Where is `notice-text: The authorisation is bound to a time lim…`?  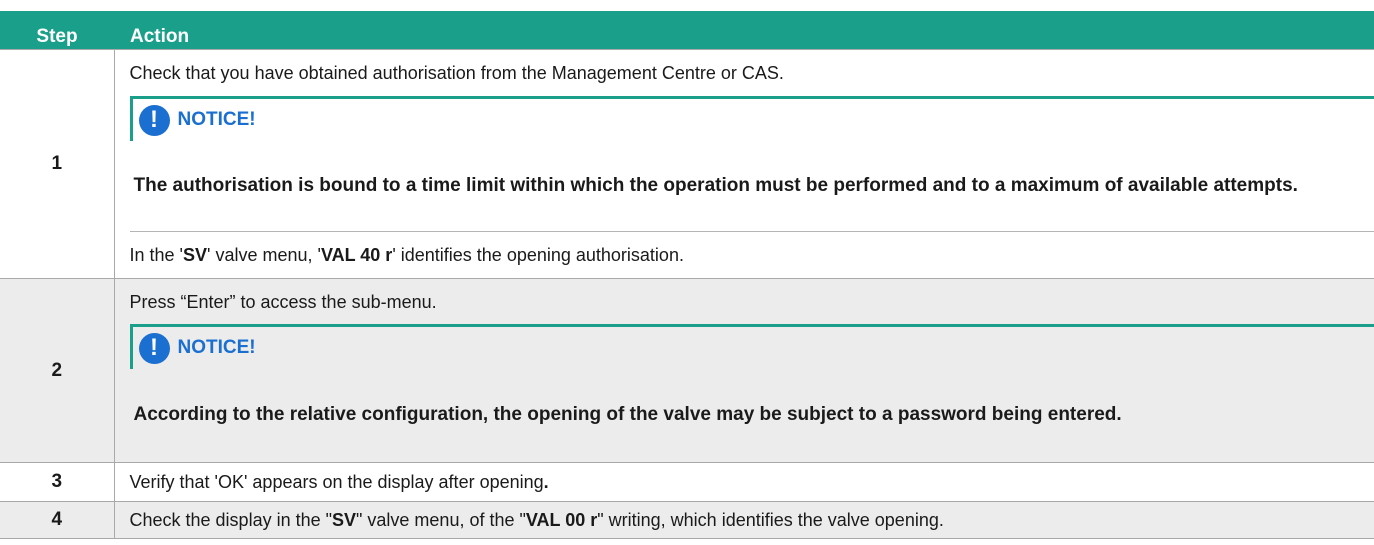 notice-text: The authorisation is bound to a time lim… is located at coordinates (752, 186).